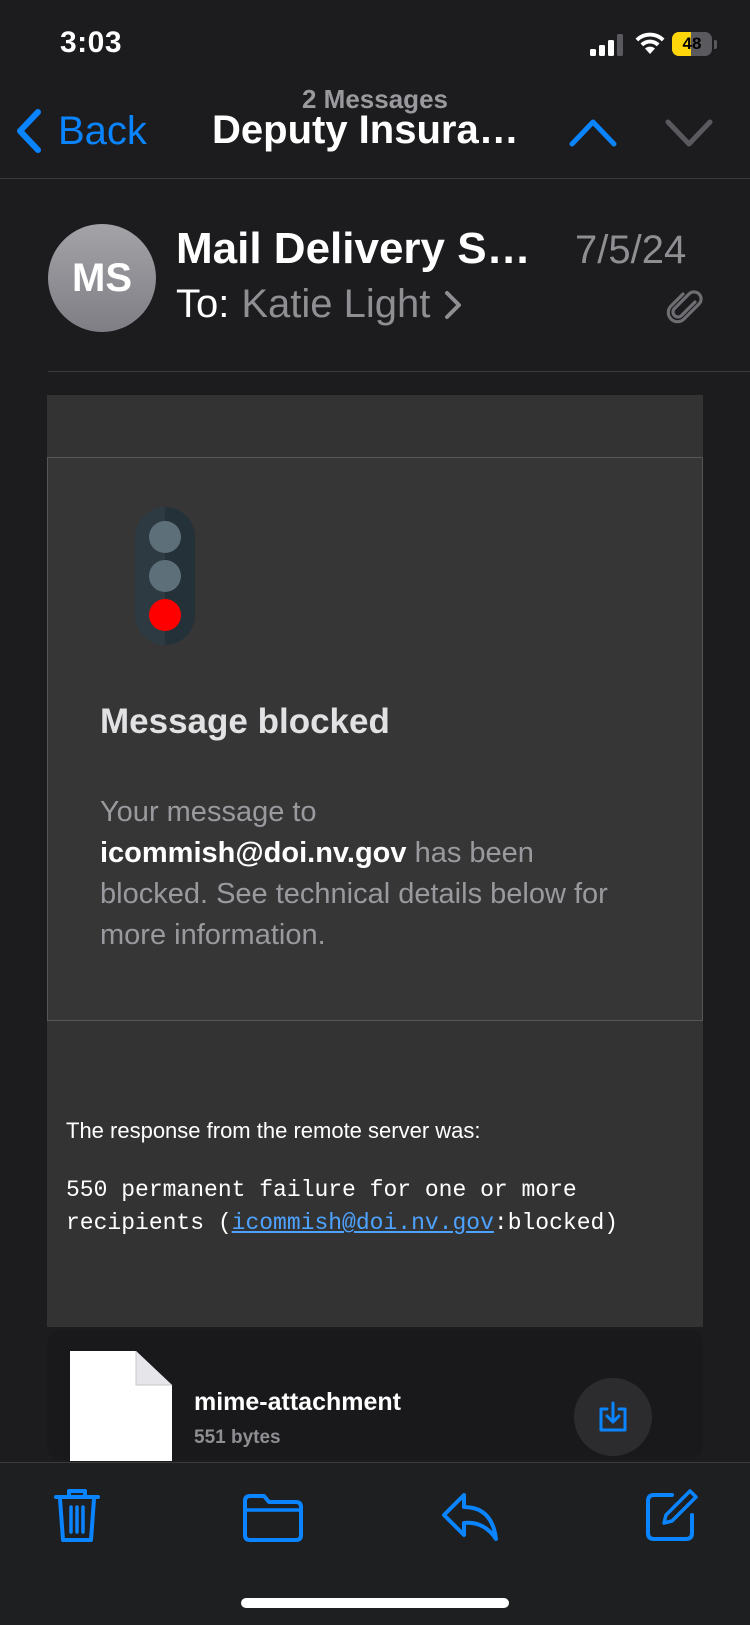 This screenshot has height=1625, width=750. What do you see at coordinates (684, 307) in the screenshot?
I see `paperclip-icon` at bounding box center [684, 307].